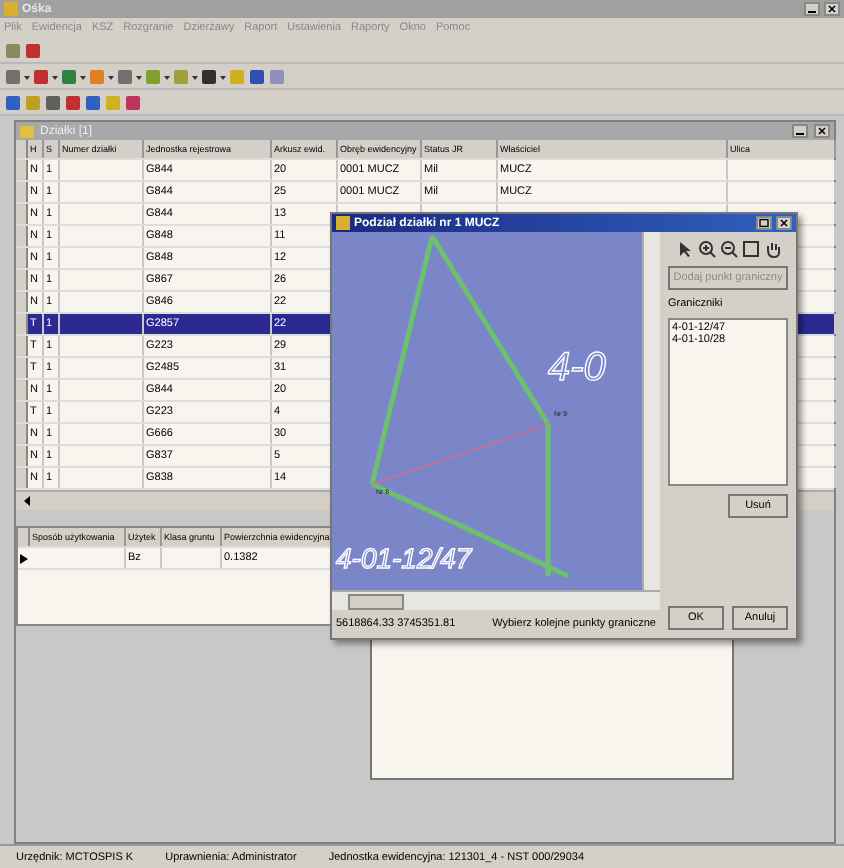 The image size is (844, 868). Describe the element at coordinates (27, 131) in the screenshot. I see `folder-icon` at that location.